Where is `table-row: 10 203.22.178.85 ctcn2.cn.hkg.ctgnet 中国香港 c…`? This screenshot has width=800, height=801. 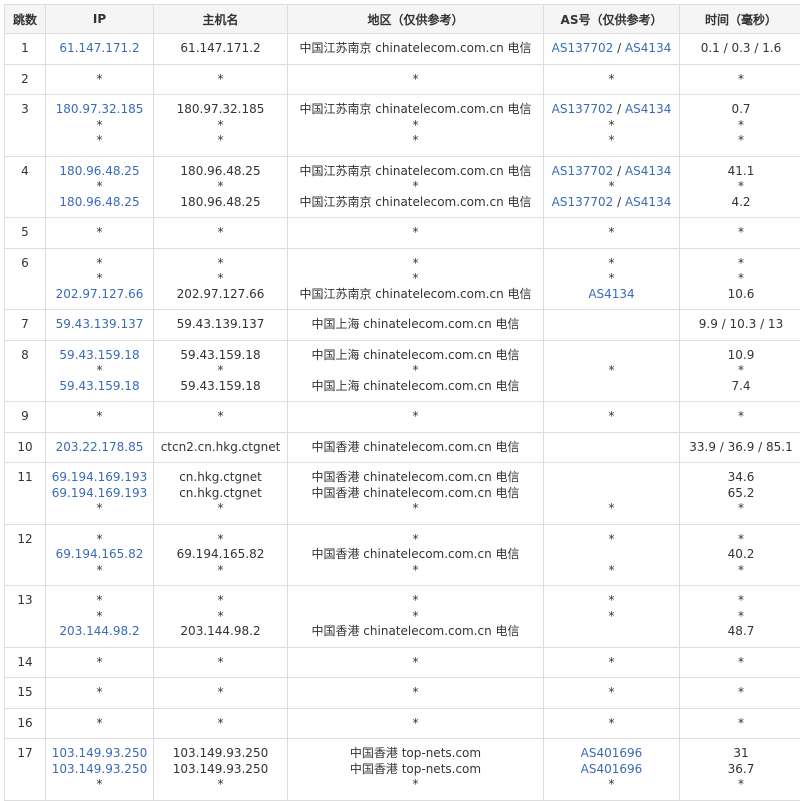 table-row: 10 203.22.178.85 ctcn2.cn.hkg.ctgnet 中国香港 c… is located at coordinates (402, 447).